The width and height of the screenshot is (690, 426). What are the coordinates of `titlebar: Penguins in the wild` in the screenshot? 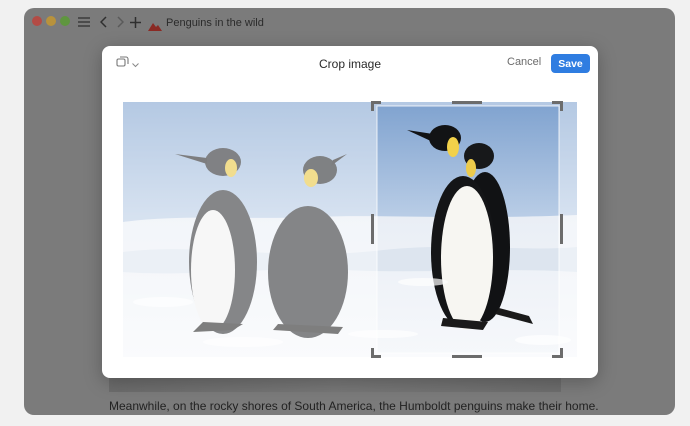 It's located at (349, 23).